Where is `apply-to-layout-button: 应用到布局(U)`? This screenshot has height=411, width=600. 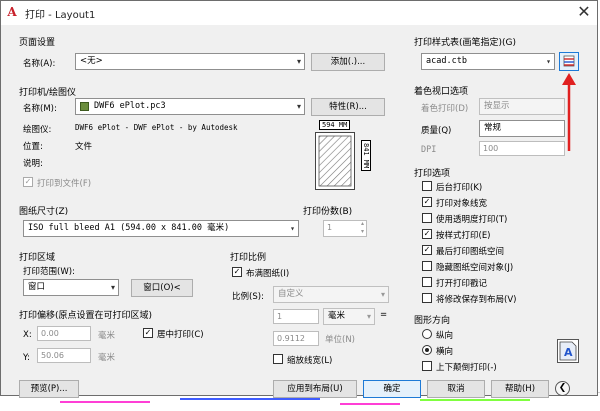 apply-to-layout-button: 应用到布局(U) is located at coordinates (315, 389).